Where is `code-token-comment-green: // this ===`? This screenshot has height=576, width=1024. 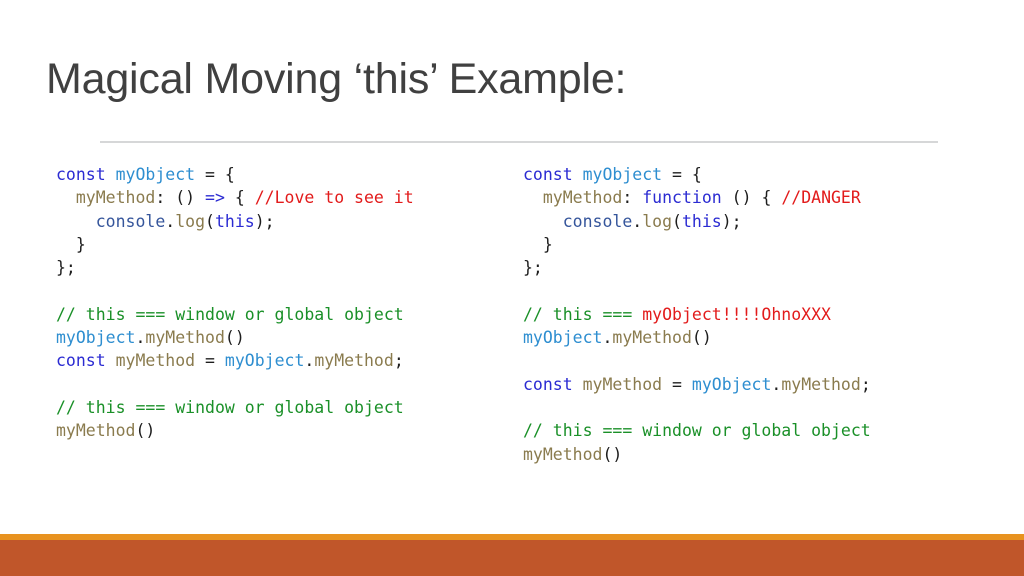 code-token-comment-green: // this === is located at coordinates (583, 314).